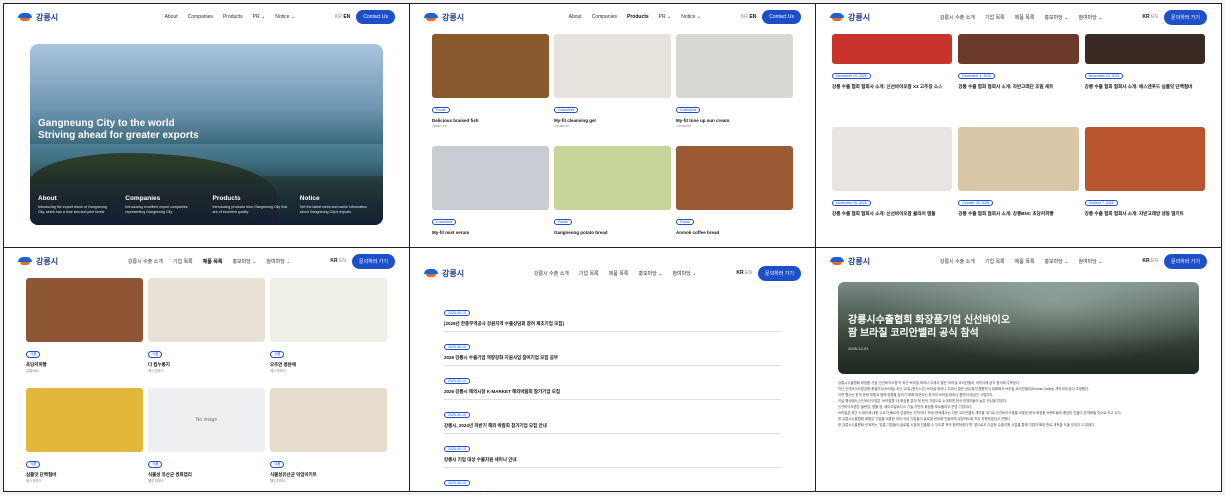 The height and width of the screenshot is (495, 1225). What do you see at coordinates (490, 232) in the screenshot?
I see `product-title: My-fit mist serum` at bounding box center [490, 232].